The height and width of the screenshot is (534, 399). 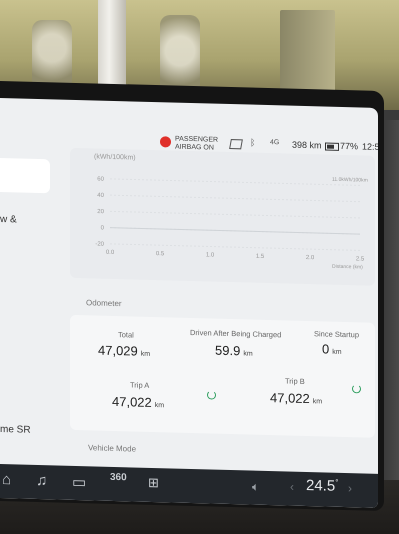 I want to click on chart-y-tick-label: 60, so click(x=100, y=180).